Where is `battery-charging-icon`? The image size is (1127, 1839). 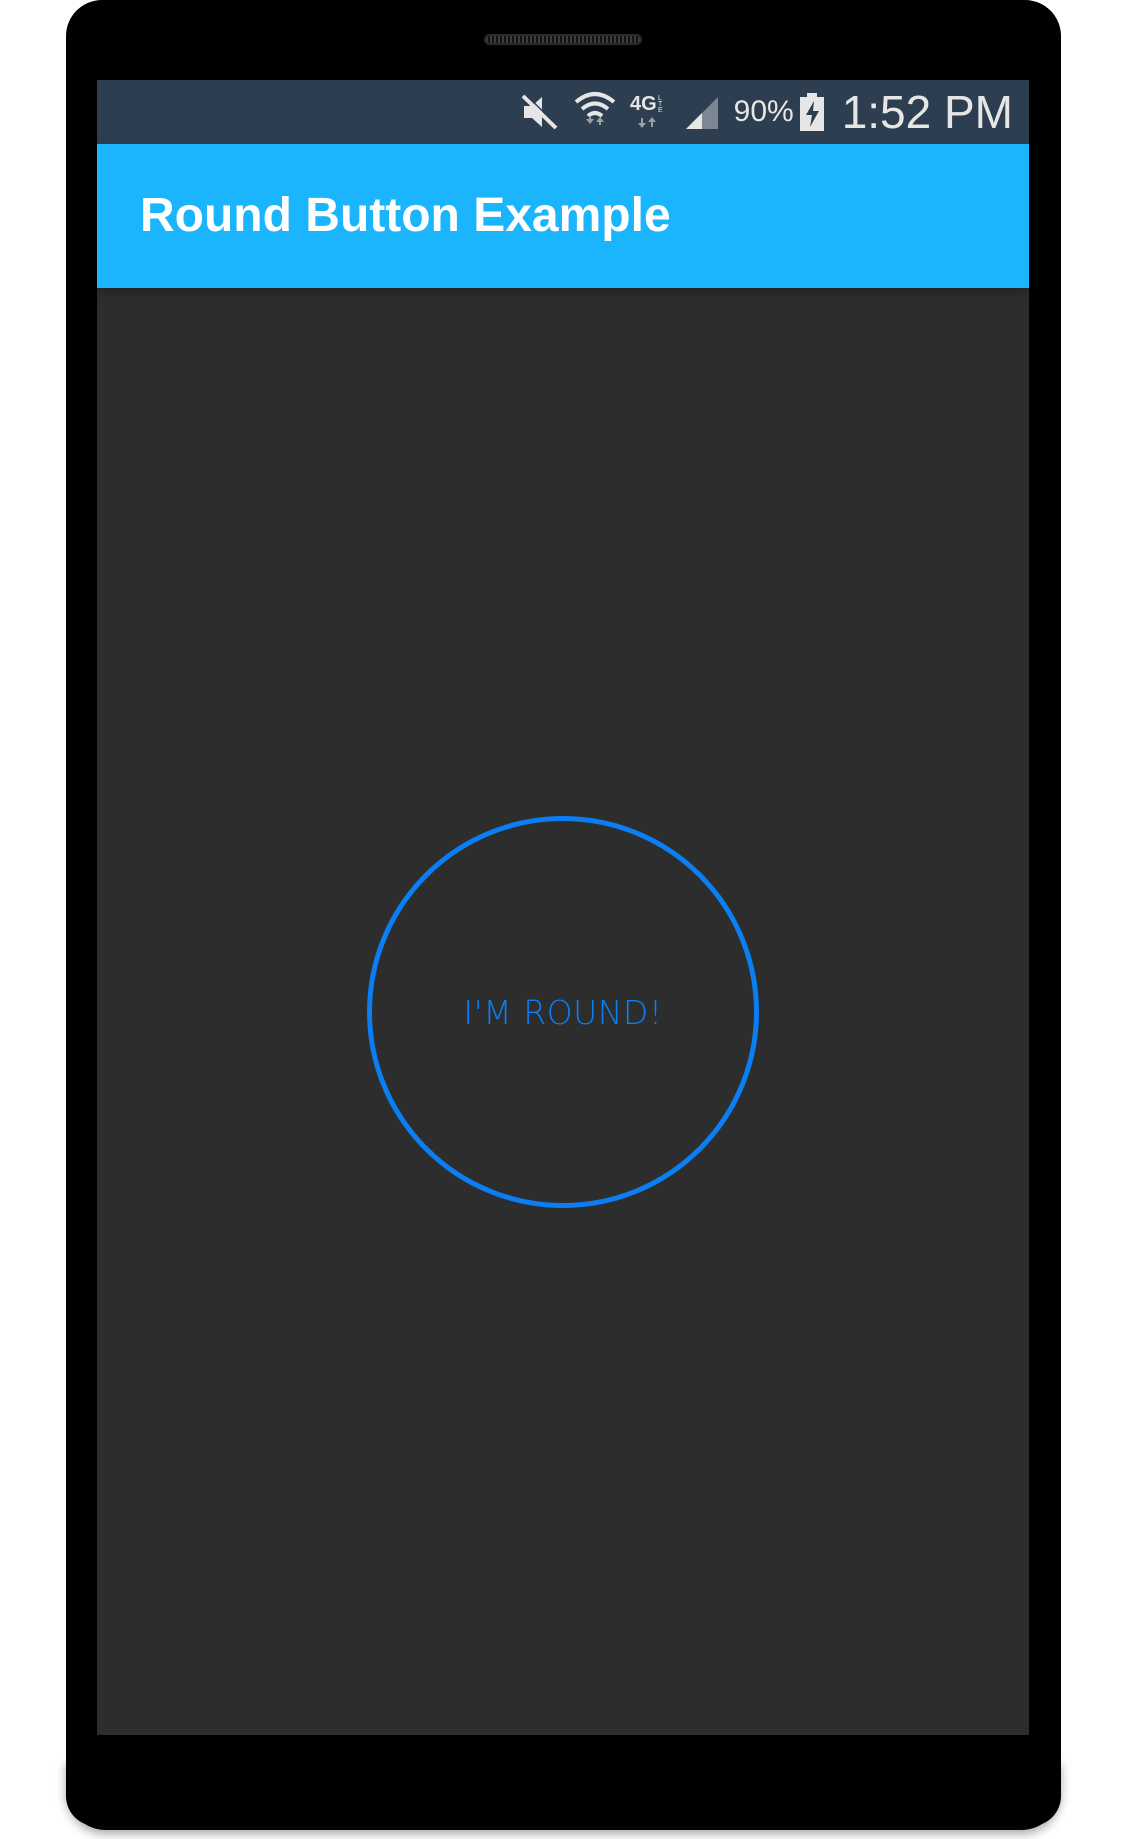
battery-charging-icon is located at coordinates (811, 112).